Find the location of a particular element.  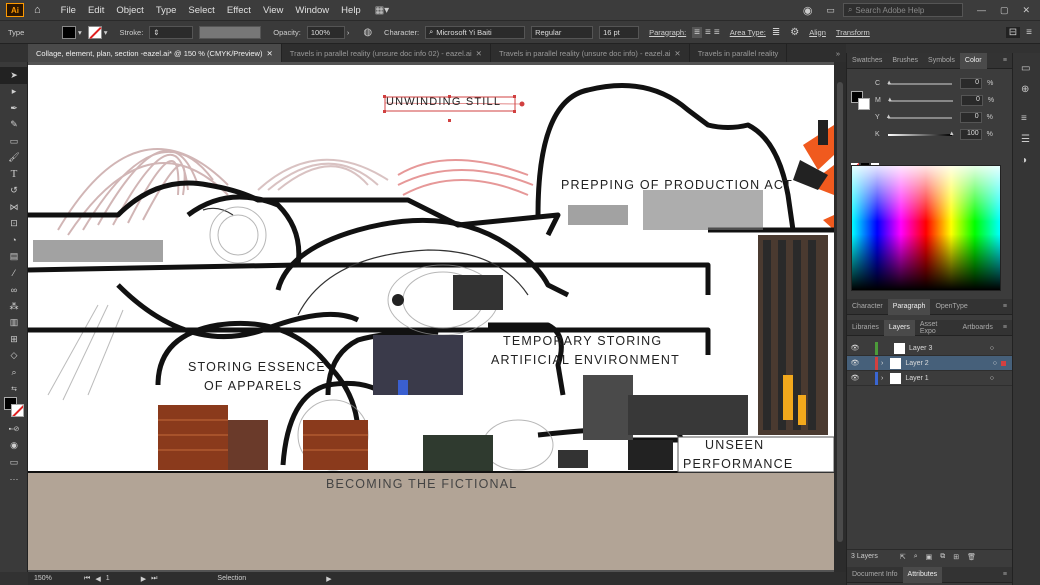

status-arrow-icon: ▶ is located at coordinates (328, 579).